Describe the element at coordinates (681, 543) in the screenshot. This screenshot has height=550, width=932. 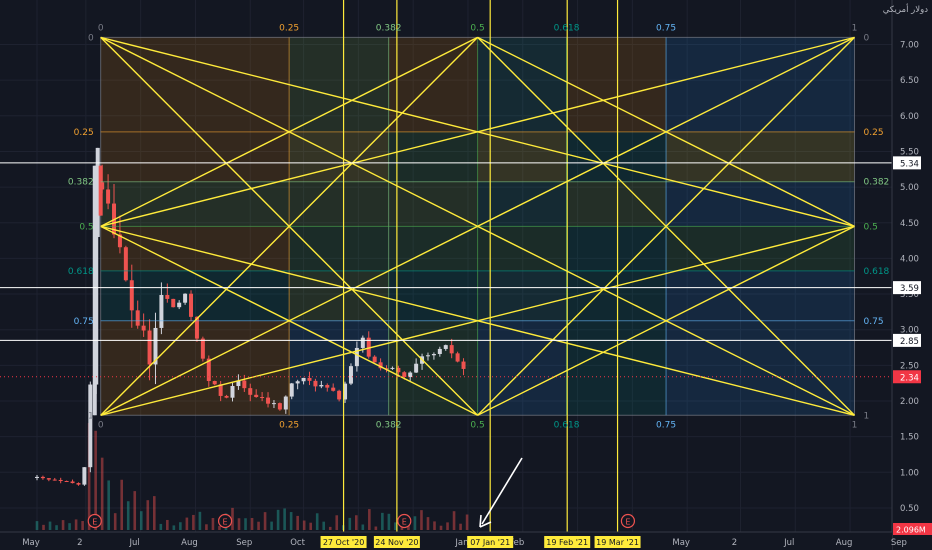
I see `month-tick-label: May` at that location.